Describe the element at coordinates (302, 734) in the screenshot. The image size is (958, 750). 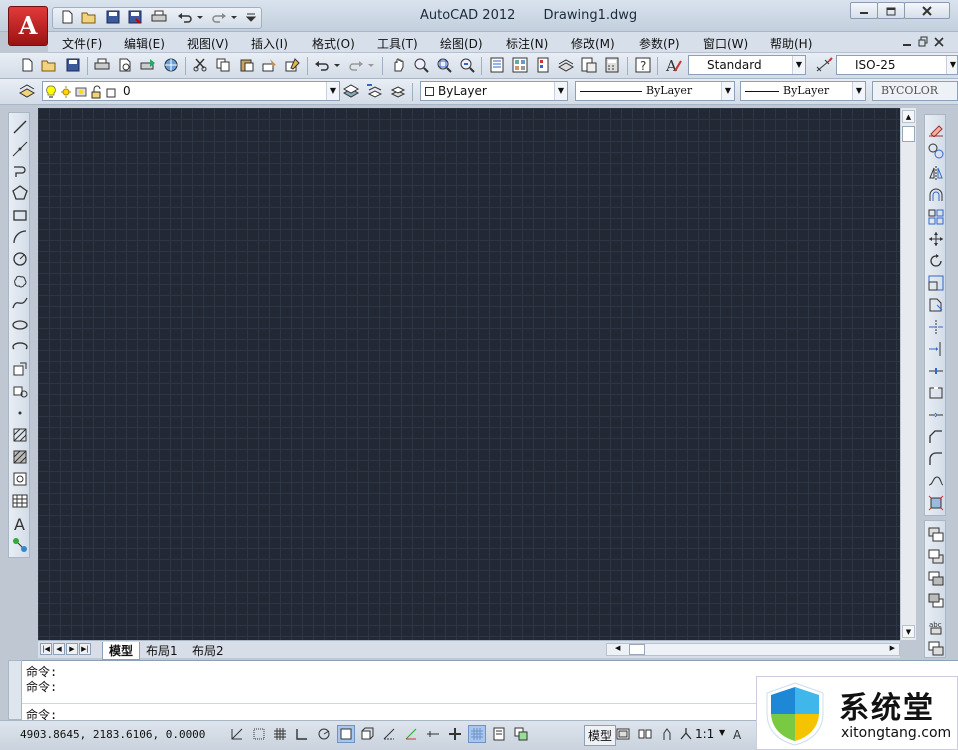
I see `ortho-mode-icon` at that location.